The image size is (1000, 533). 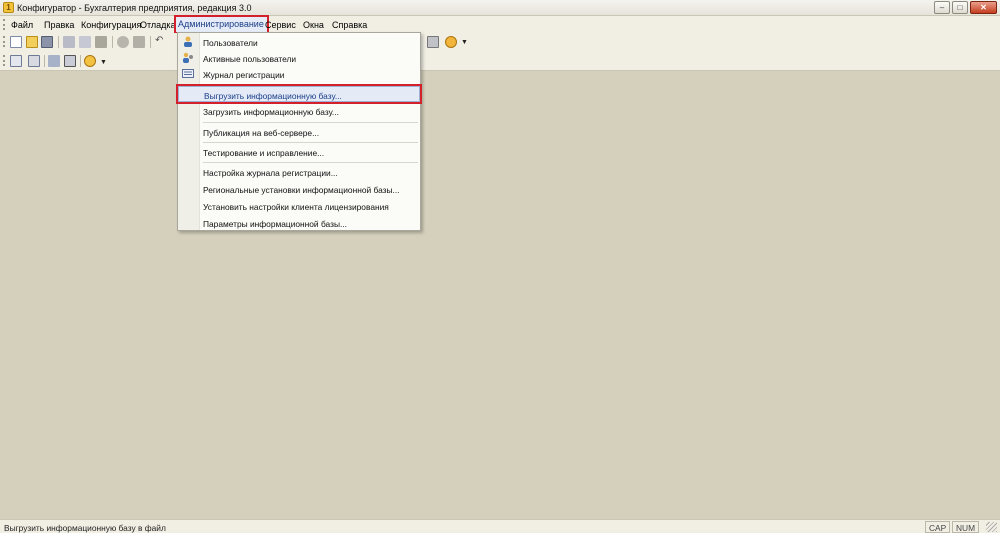 I want to click on caps-lock-indicator: CAP, so click(x=938, y=527).